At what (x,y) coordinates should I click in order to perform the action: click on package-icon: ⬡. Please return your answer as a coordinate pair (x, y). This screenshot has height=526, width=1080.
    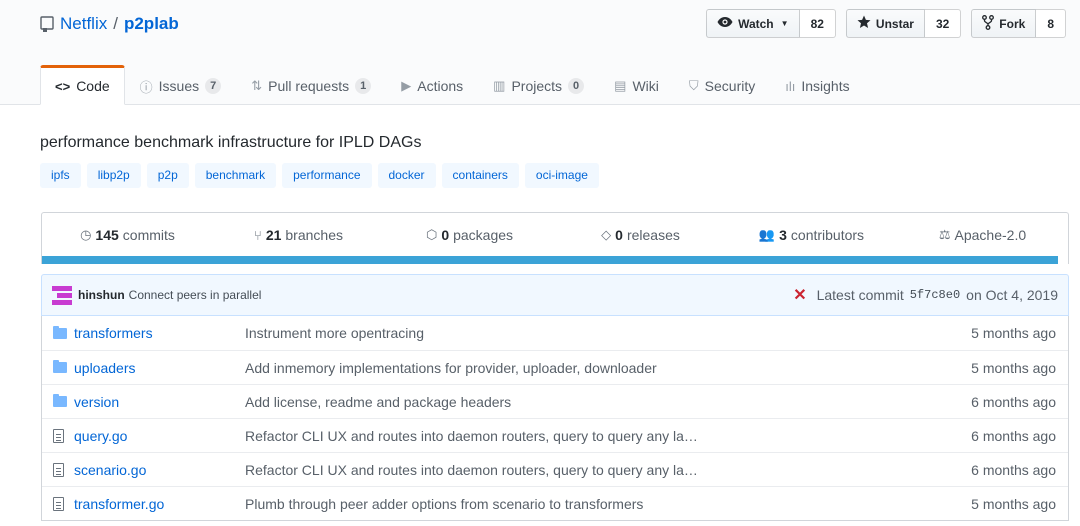
    Looking at the image, I should click on (431, 234).